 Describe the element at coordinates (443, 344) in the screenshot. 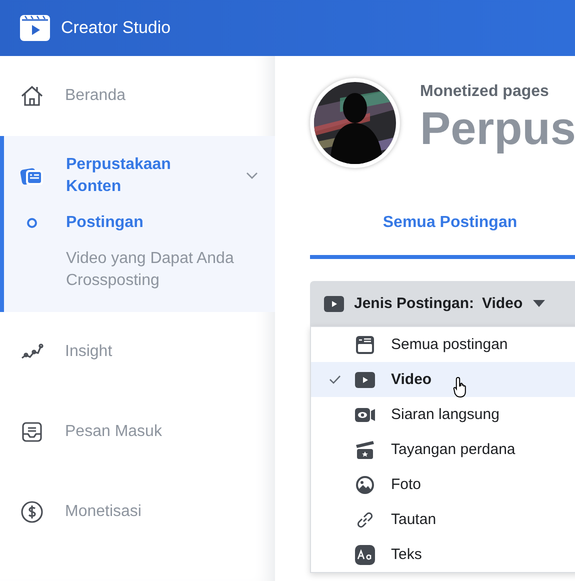

I see `menu-item: Semua postingan` at that location.